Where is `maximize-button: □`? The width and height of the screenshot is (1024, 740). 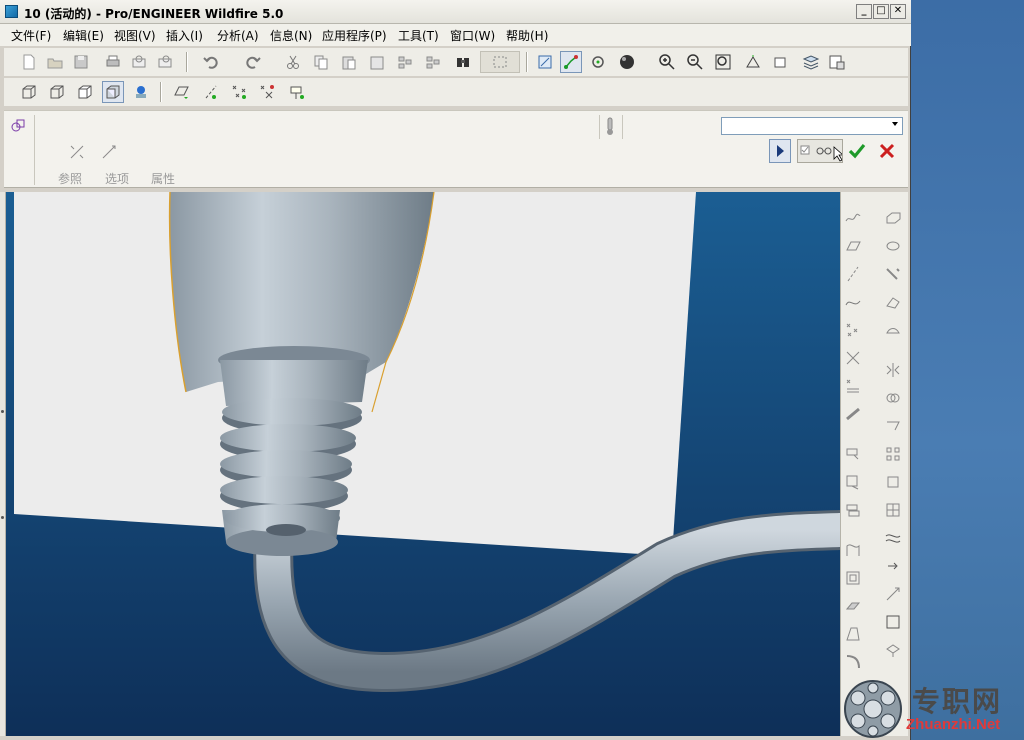 maximize-button: □ is located at coordinates (881, 11).